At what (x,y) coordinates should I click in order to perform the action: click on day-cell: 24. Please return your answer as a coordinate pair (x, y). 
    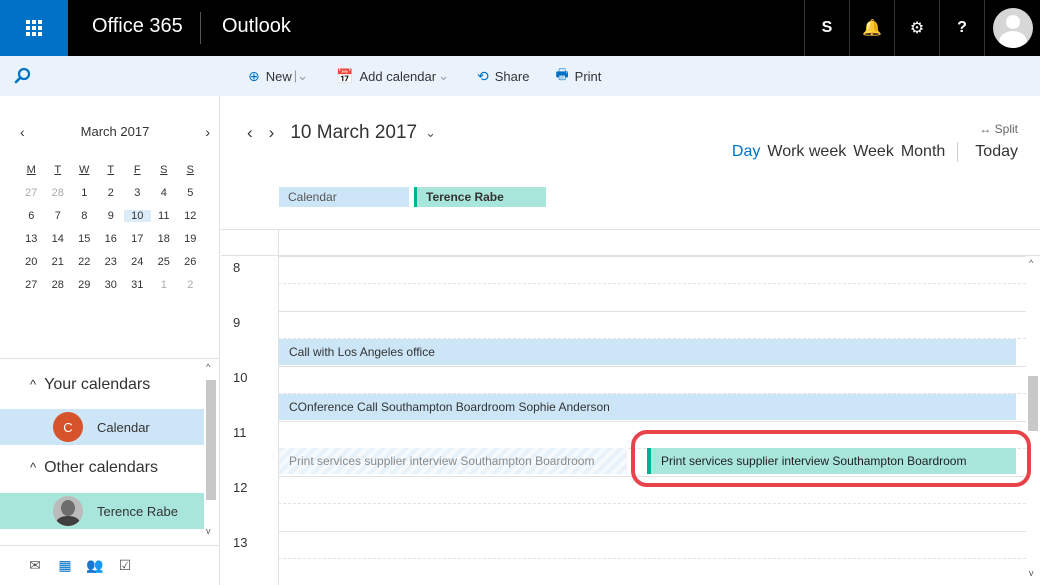
    Looking at the image, I should click on (137, 262).